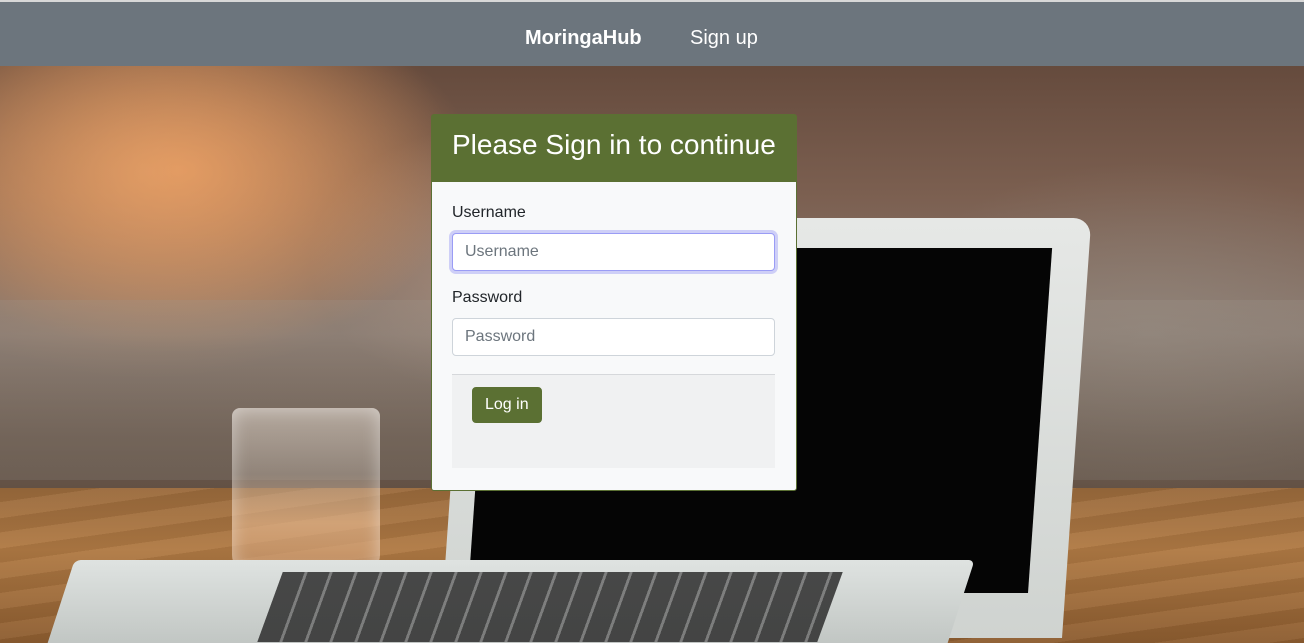  I want to click on login-card-header: Please Sign in to continue, so click(614, 148).